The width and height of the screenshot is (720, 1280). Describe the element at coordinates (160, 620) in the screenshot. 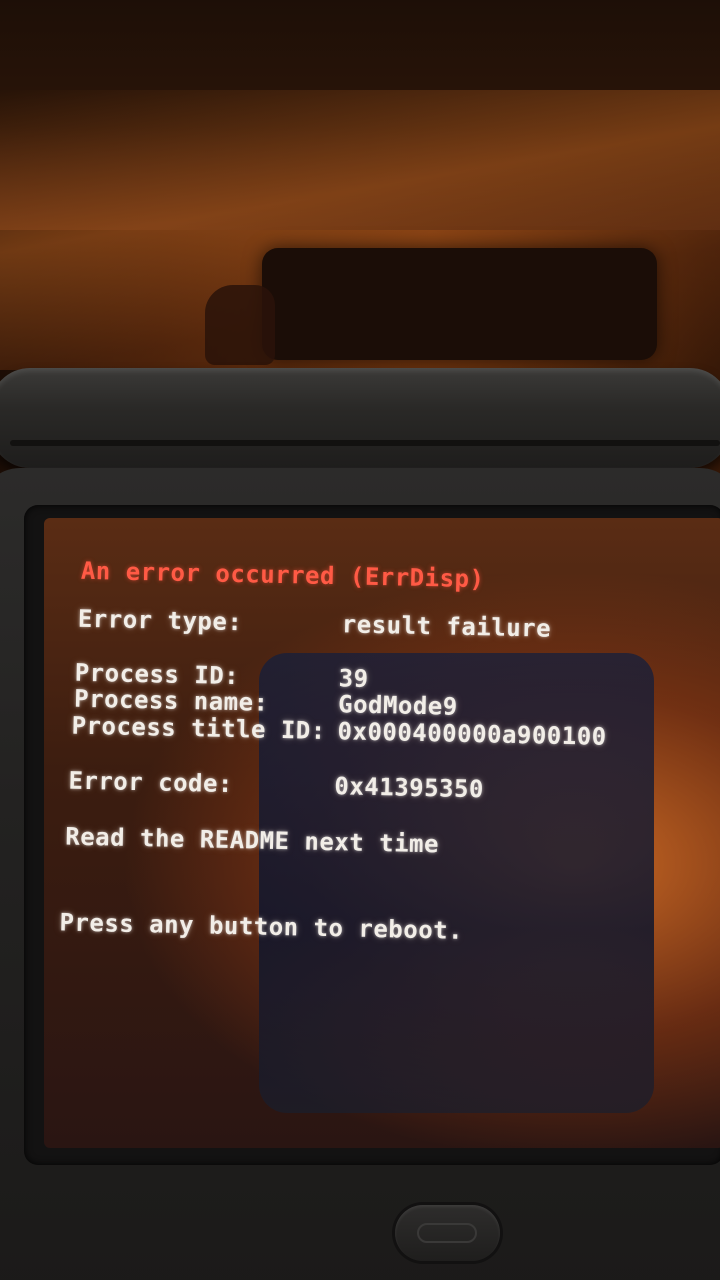

I see `error-type-label: Error type:` at that location.